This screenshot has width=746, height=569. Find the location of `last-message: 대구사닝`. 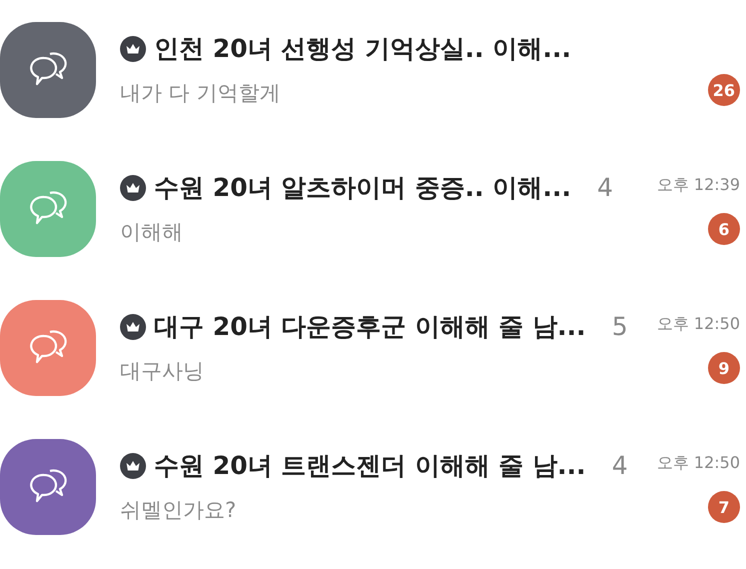

last-message: 대구사닝 is located at coordinates (162, 371).